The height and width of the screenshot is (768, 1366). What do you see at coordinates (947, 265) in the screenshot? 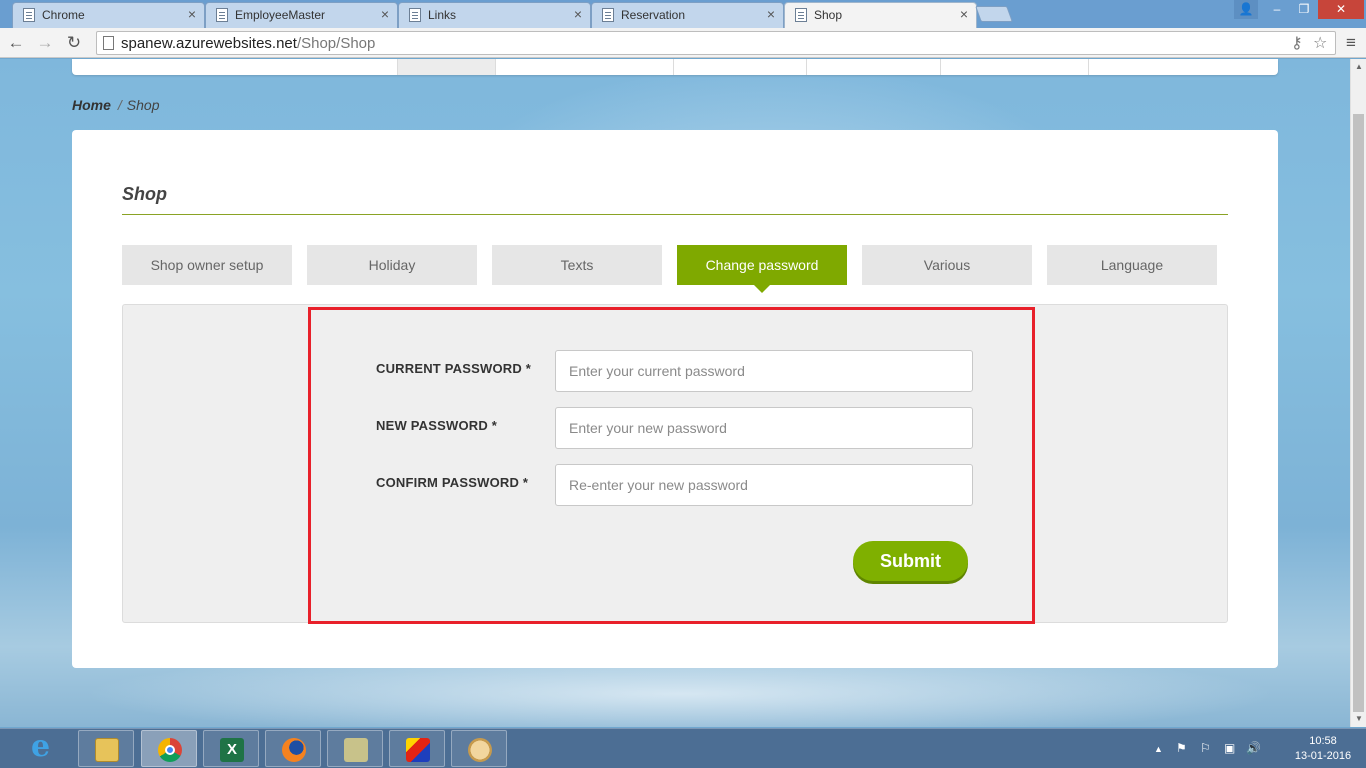
I see `tab-various: Various` at bounding box center [947, 265].